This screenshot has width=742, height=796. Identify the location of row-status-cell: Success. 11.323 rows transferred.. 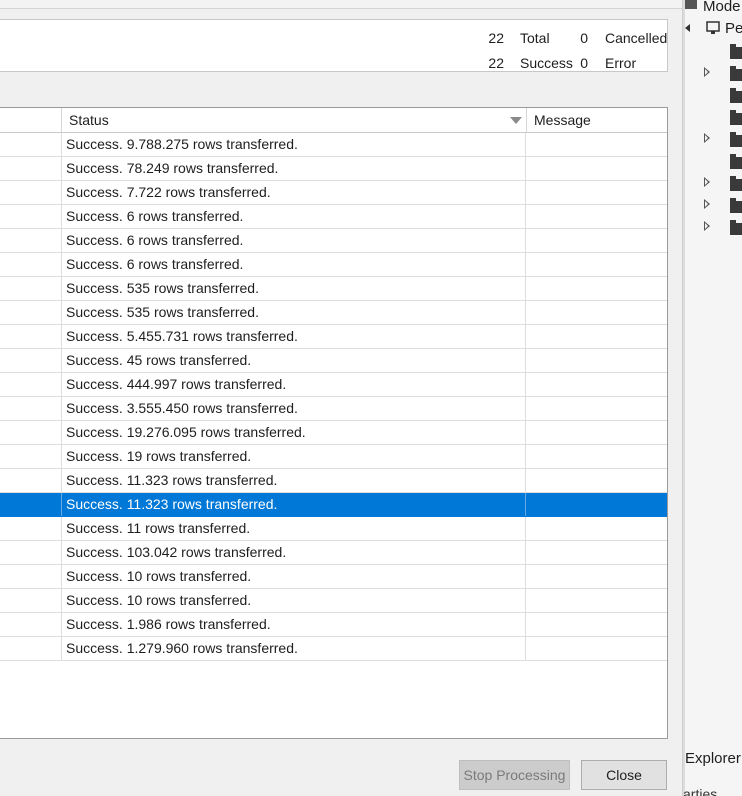
(294, 480).